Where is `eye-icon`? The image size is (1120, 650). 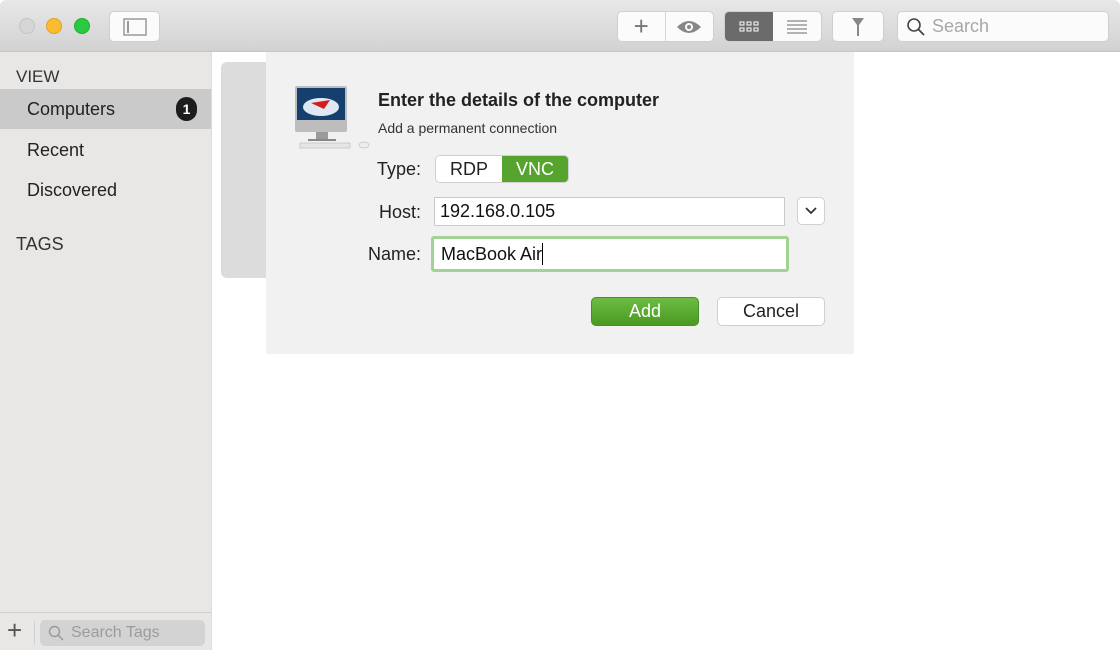 eye-icon is located at coordinates (689, 26).